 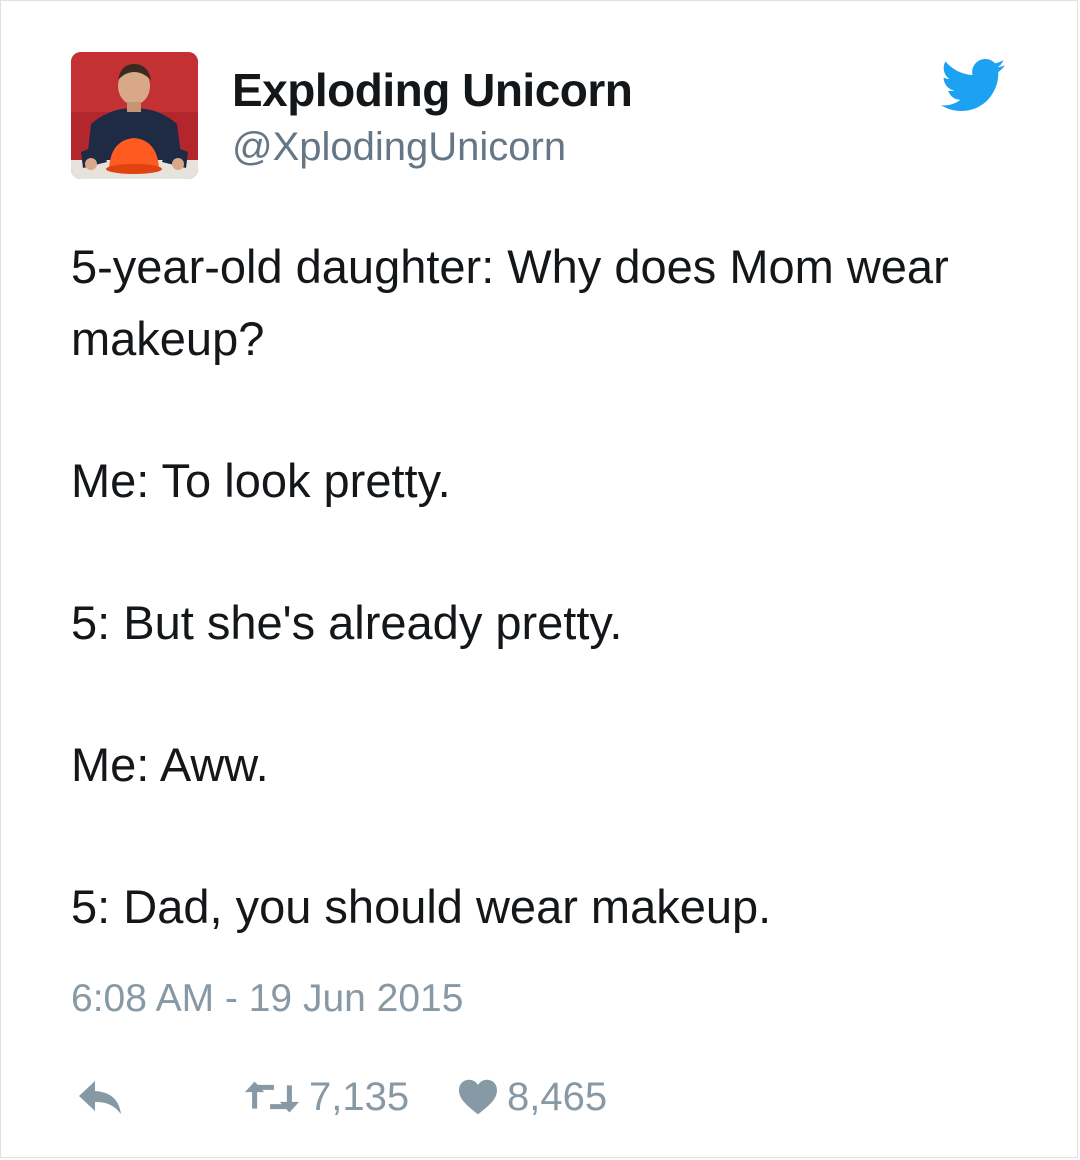 What do you see at coordinates (421, 906) in the screenshot?
I see `tweet-line: 5: Dad, you should wear makeup.` at bounding box center [421, 906].